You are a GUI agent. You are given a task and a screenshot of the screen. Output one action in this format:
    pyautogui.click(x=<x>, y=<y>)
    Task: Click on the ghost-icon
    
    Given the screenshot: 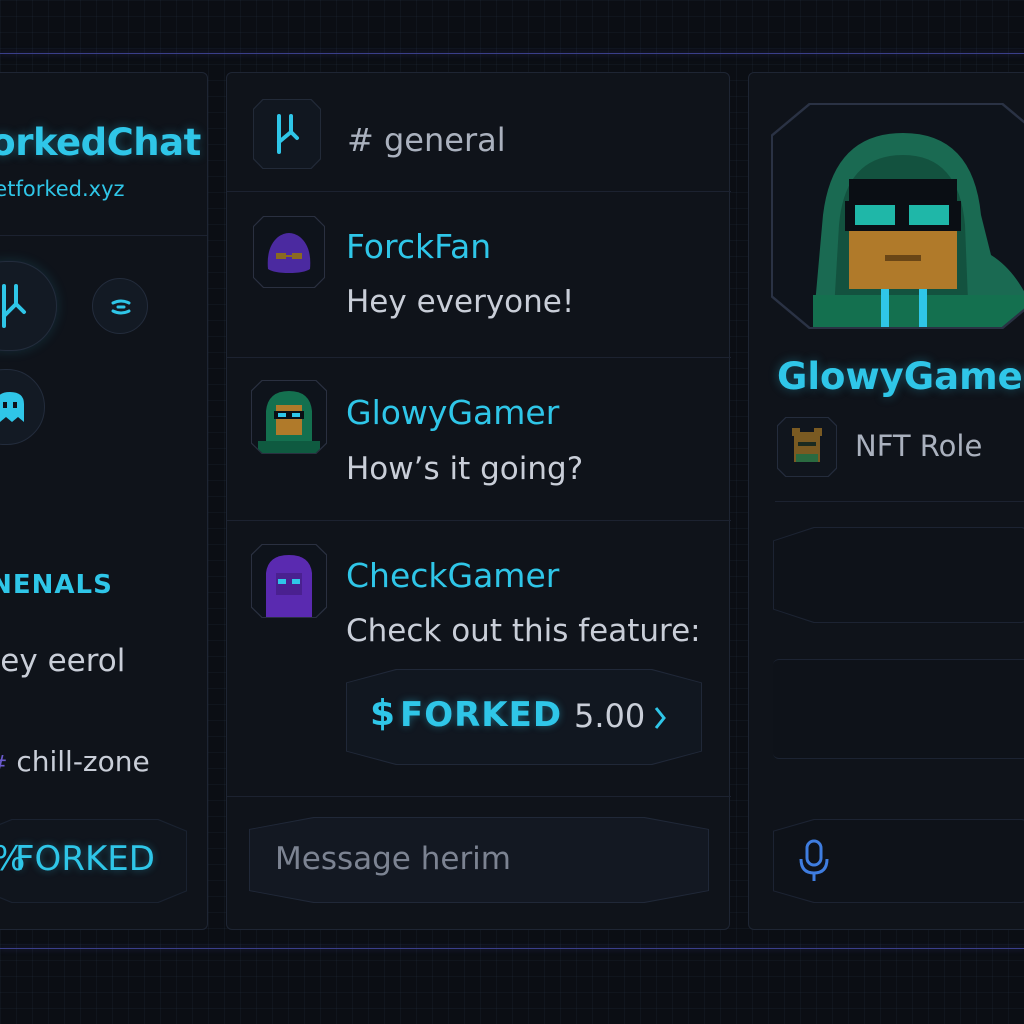 What is the action you would take?
    pyautogui.click(x=12, y=407)
    